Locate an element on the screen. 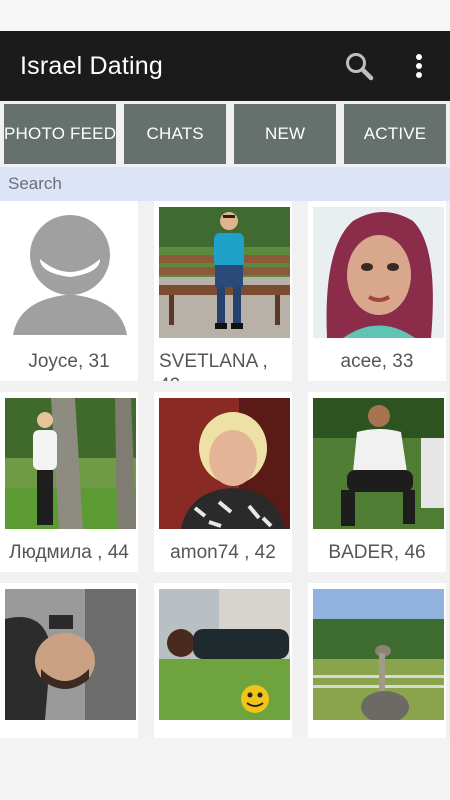  profile-name: Joyce, 31 is located at coordinates (69, 361).